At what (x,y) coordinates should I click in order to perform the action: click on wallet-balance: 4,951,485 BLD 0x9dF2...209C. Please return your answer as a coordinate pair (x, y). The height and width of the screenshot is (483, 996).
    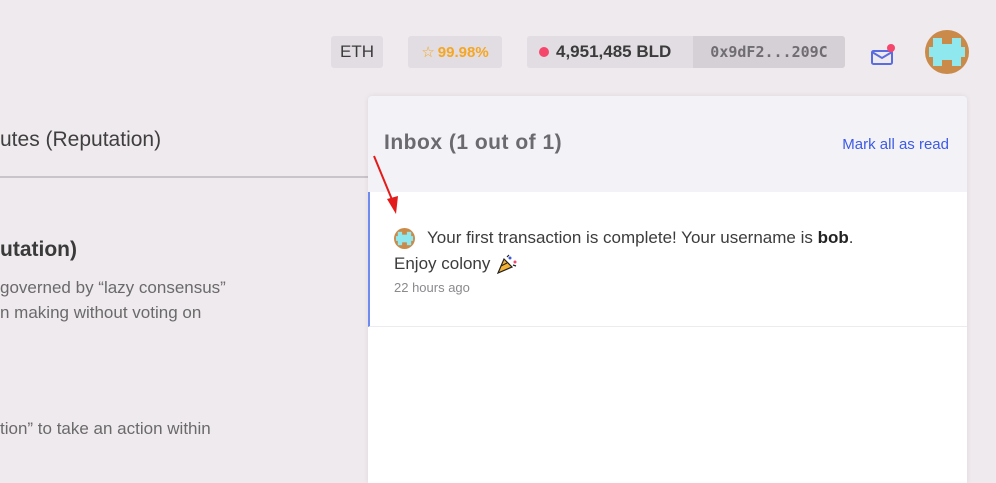
    Looking at the image, I should click on (686, 52).